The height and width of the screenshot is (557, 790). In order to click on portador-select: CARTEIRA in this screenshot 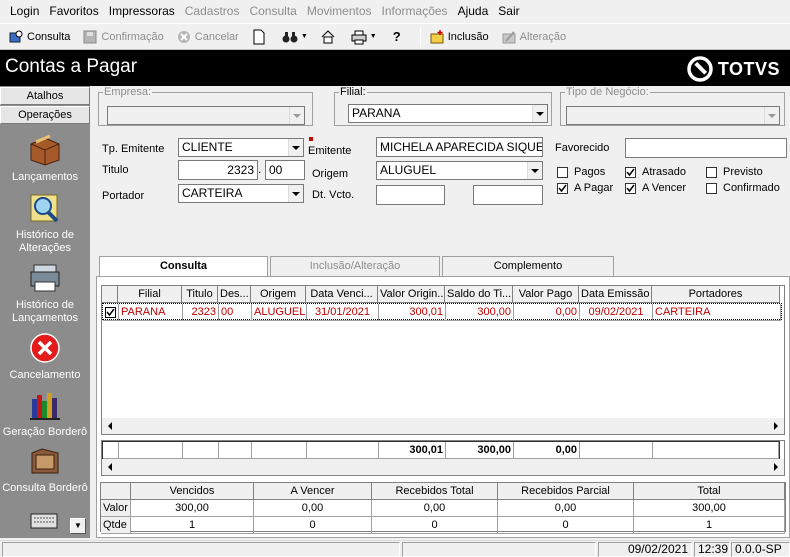, I will do `click(241, 193)`.